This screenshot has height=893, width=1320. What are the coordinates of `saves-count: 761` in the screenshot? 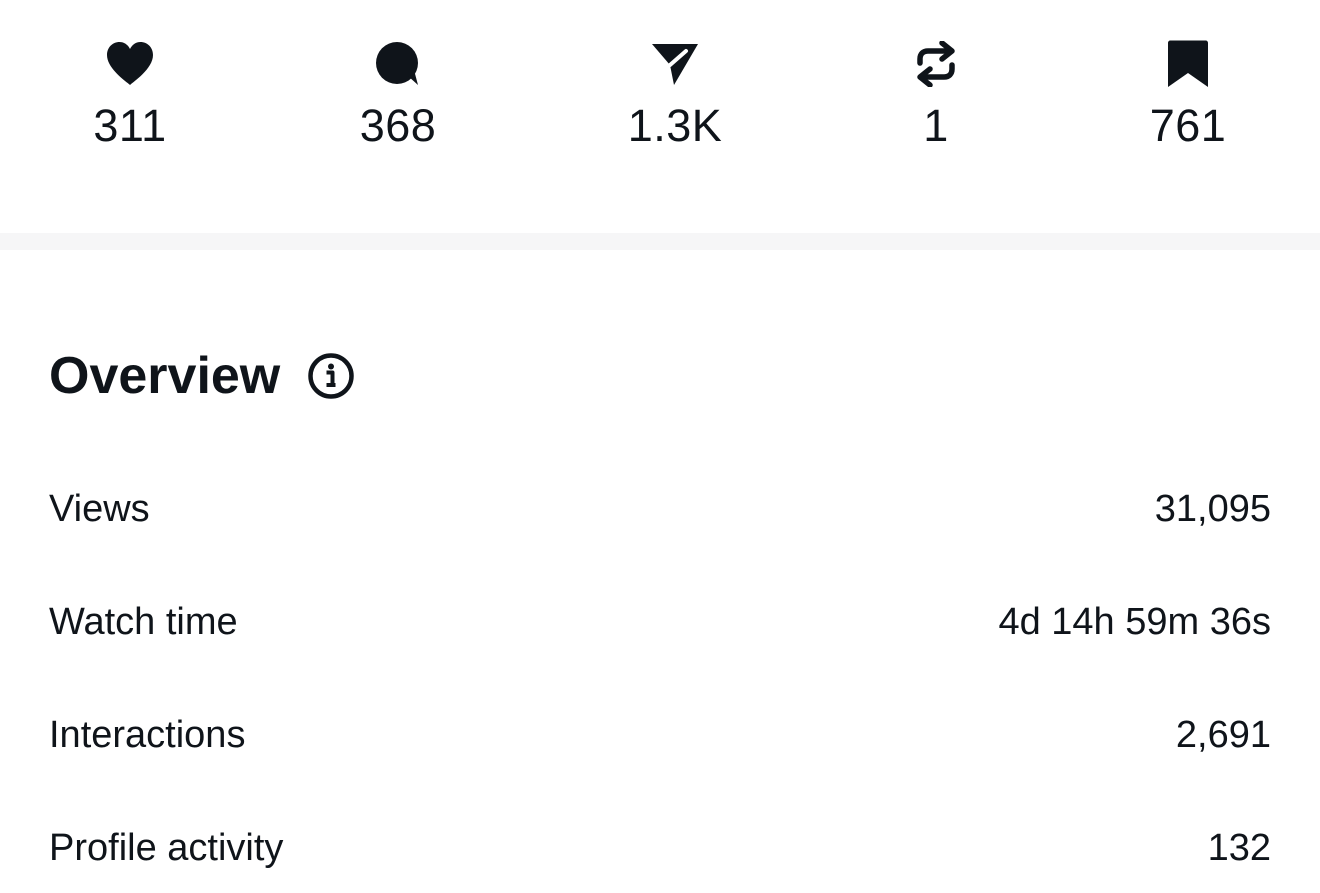 It's located at (1188, 125).